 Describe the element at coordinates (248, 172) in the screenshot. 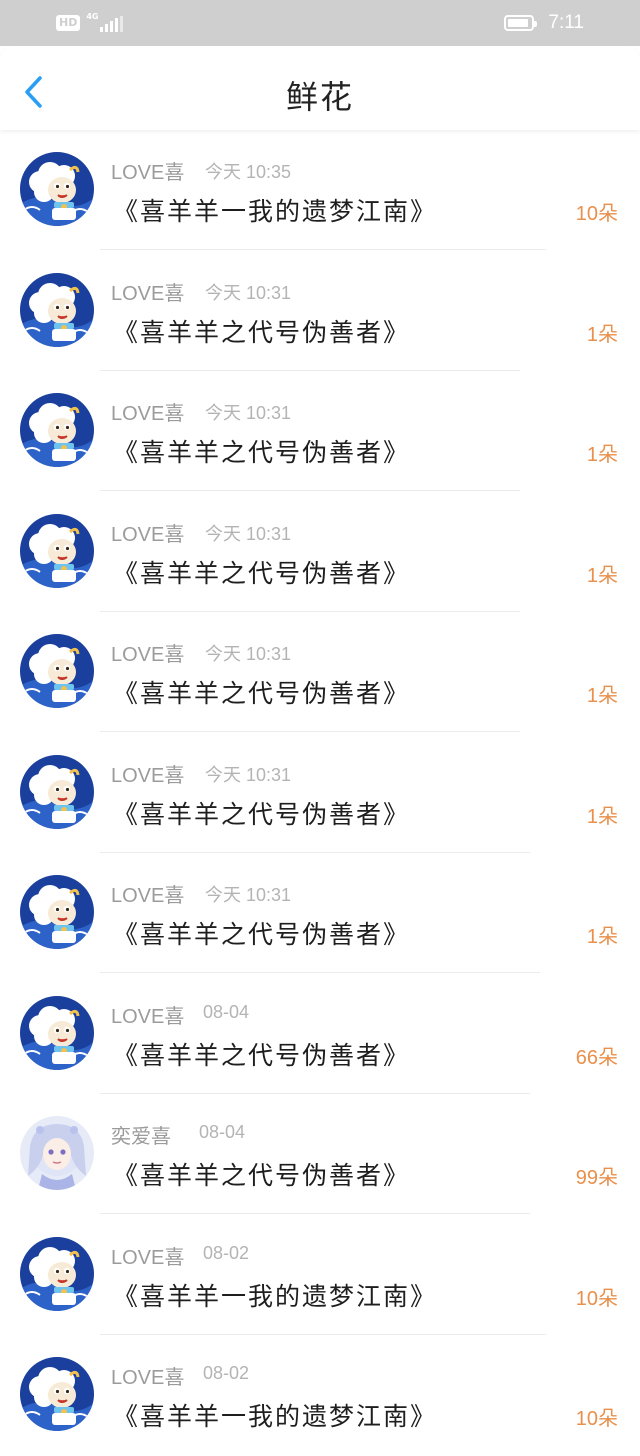

I see `message-time: 今天 10:35` at that location.